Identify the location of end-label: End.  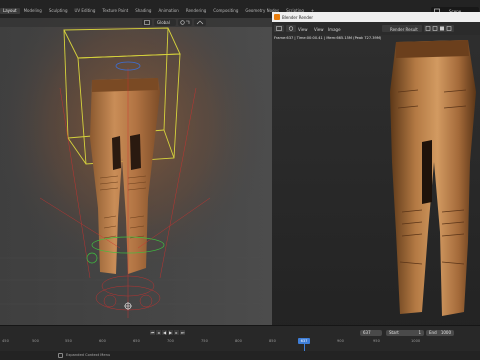
(433, 332).